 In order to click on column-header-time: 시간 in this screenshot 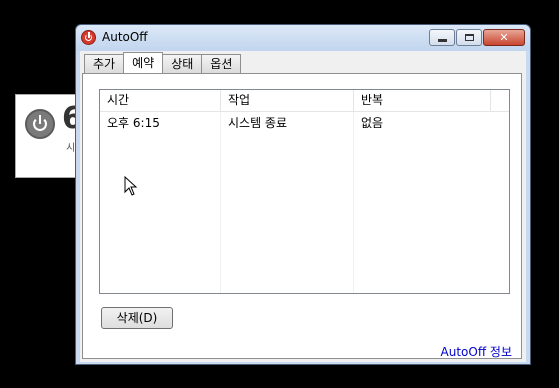, I will do `click(160, 100)`.